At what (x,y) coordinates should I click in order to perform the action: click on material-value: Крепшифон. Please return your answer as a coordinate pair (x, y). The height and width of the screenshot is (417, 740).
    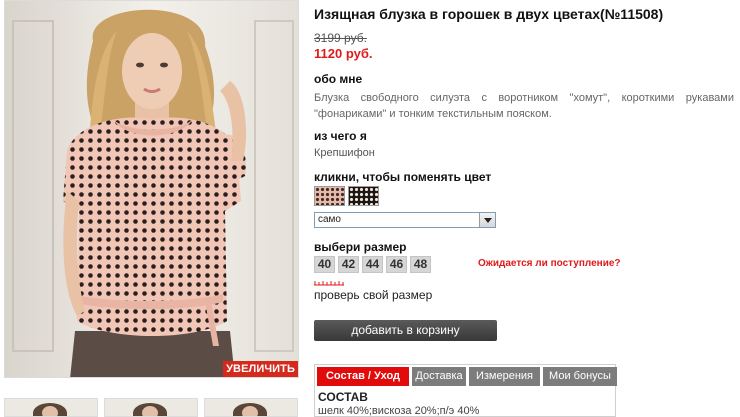
    Looking at the image, I should click on (344, 153).